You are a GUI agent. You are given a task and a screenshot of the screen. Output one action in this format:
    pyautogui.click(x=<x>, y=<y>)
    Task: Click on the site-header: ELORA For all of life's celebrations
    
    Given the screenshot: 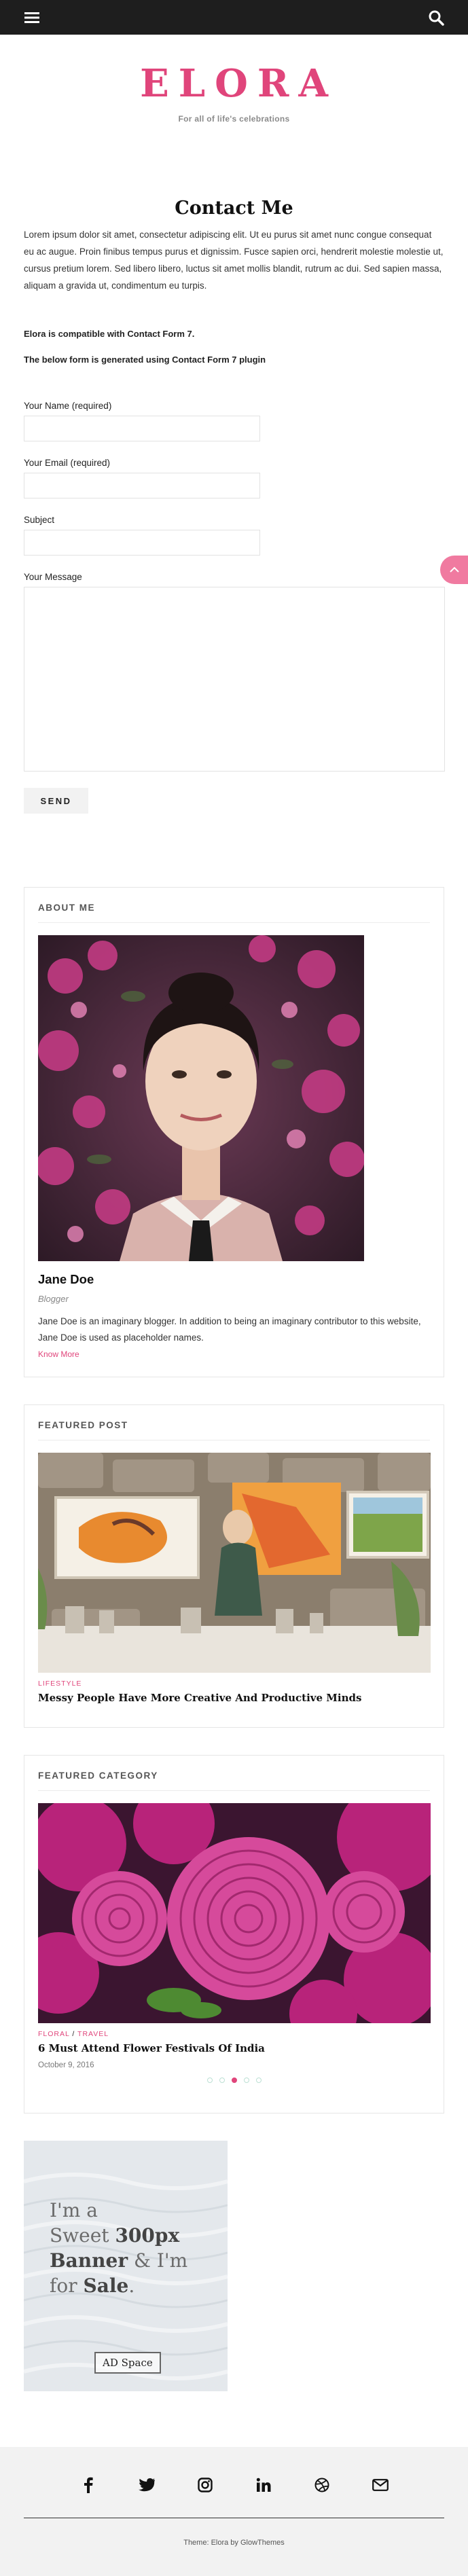 What is the action you would take?
    pyautogui.click(x=234, y=99)
    